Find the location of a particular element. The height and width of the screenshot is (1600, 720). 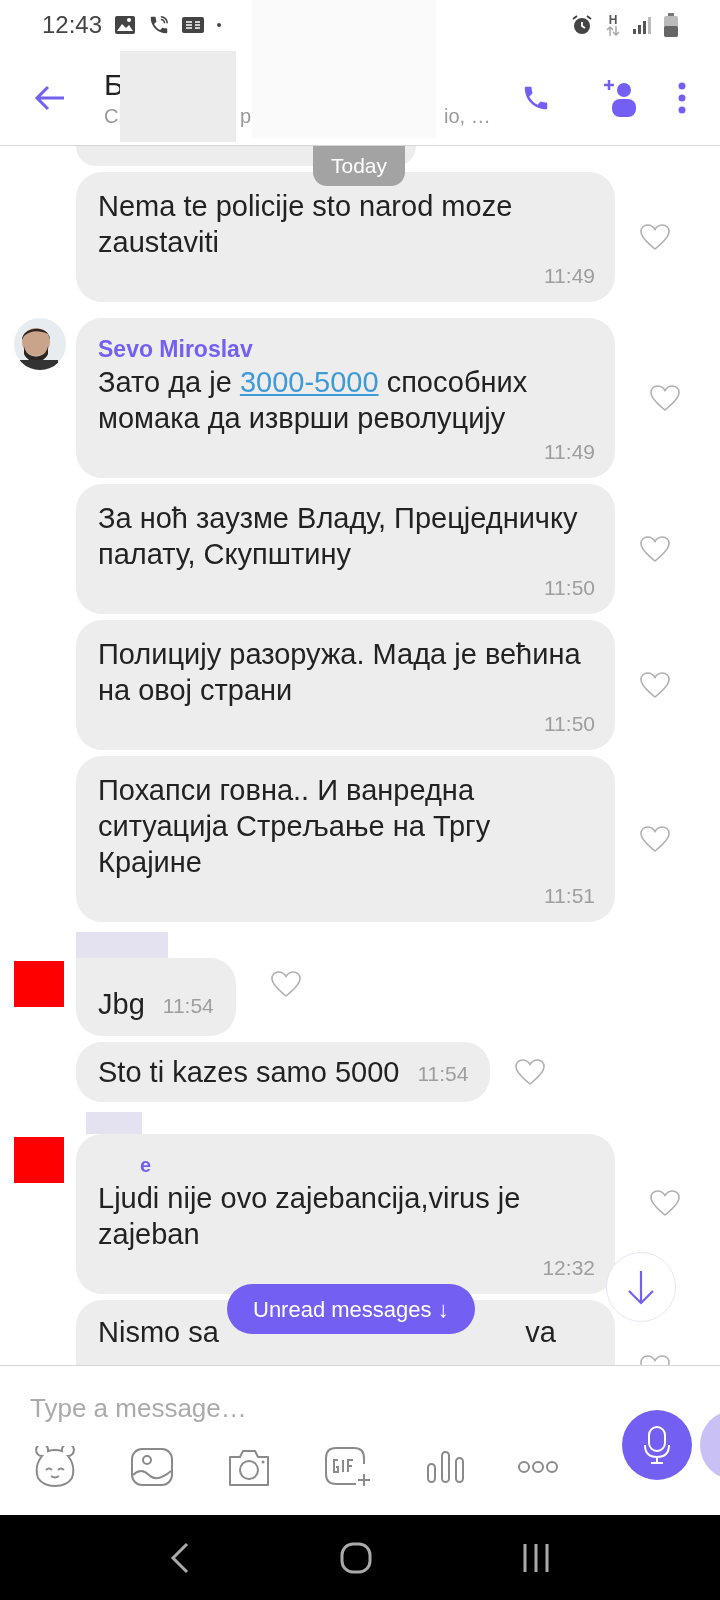

message-text: Sto ti kazes samo 5000 is located at coordinates (249, 1072).